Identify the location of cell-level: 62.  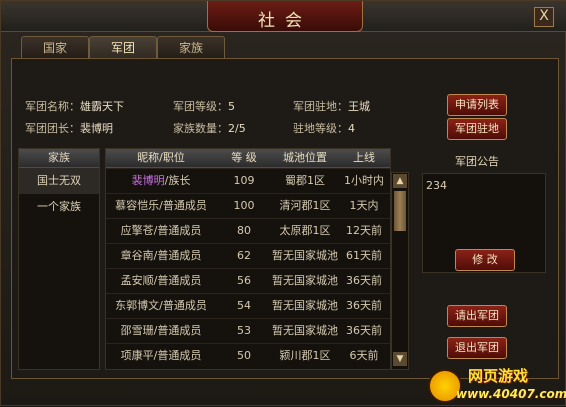
(244, 255).